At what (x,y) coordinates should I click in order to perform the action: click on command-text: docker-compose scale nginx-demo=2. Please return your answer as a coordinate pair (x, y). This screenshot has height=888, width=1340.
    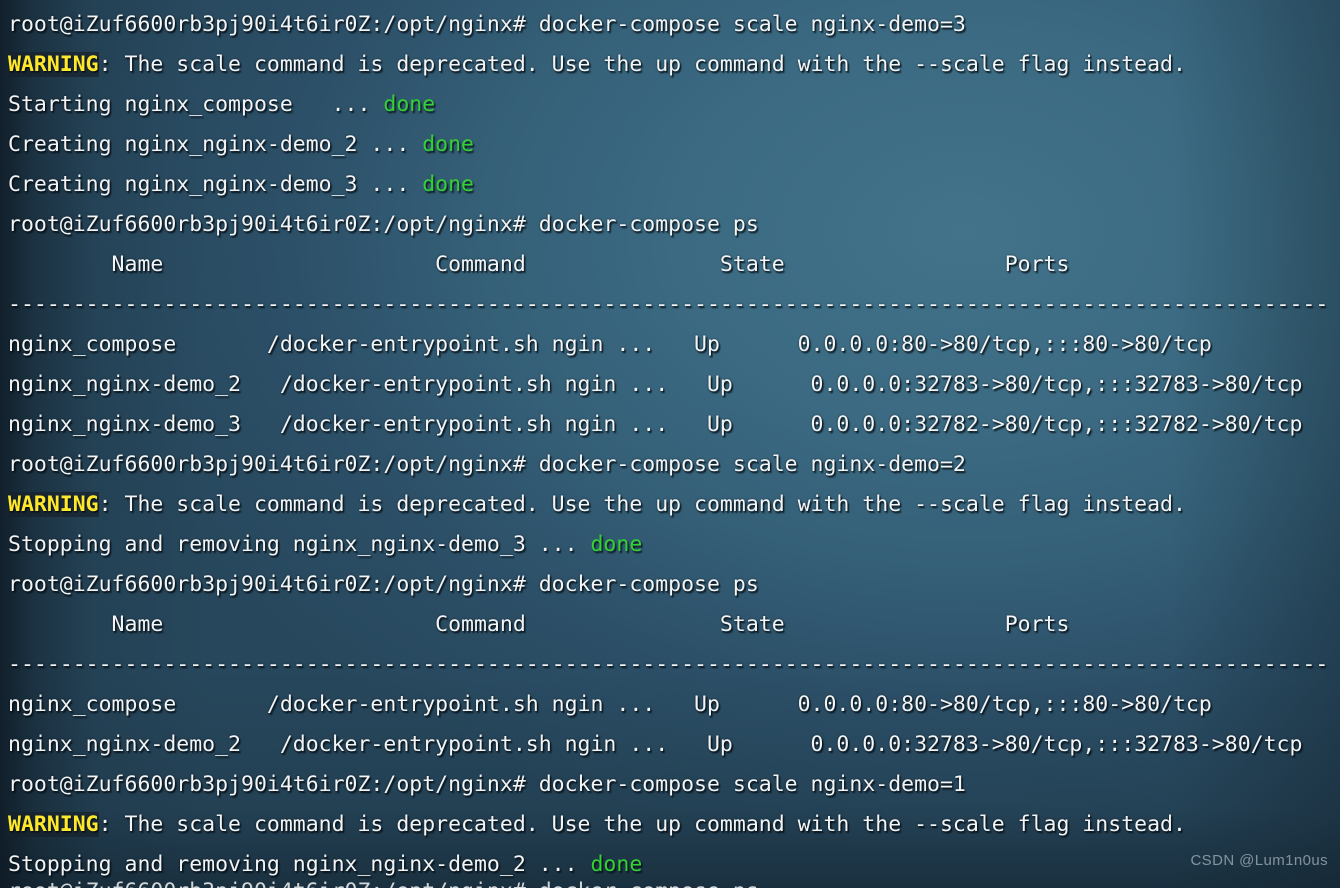
    Looking at the image, I should click on (752, 464).